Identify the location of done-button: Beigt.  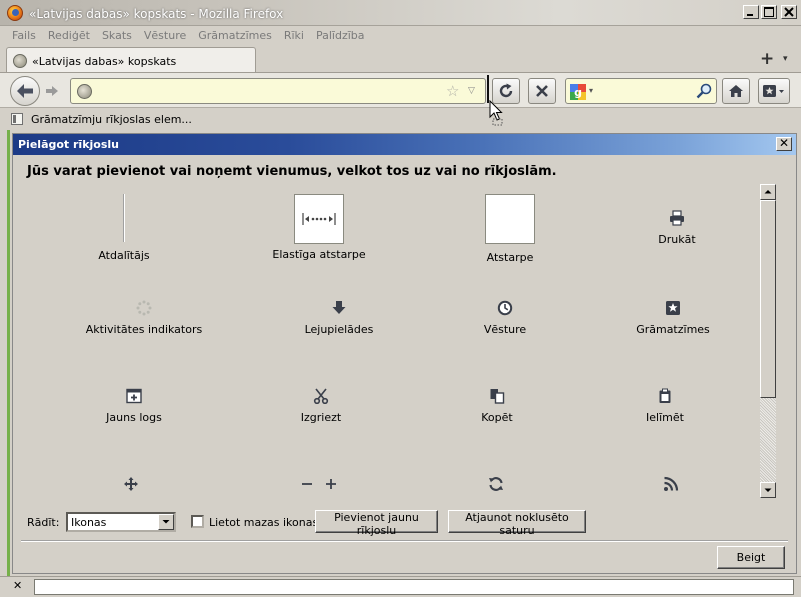
(751, 557).